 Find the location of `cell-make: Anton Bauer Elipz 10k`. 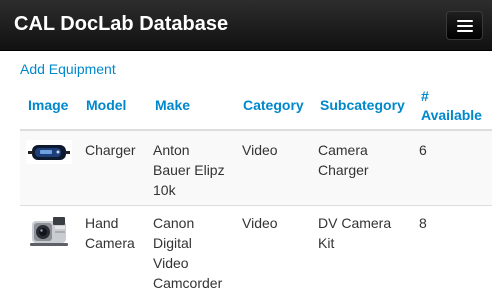

cell-make: Anton Bauer Elipz 10k is located at coordinates (189, 170).